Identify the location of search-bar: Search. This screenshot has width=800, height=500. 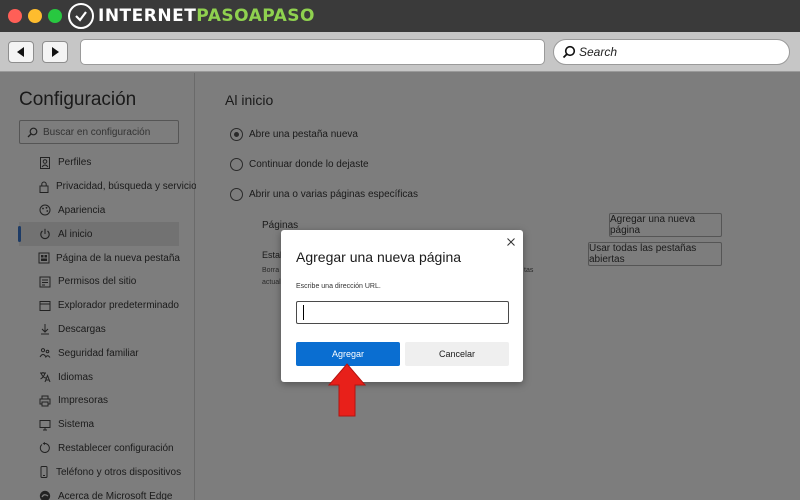
(671, 52).